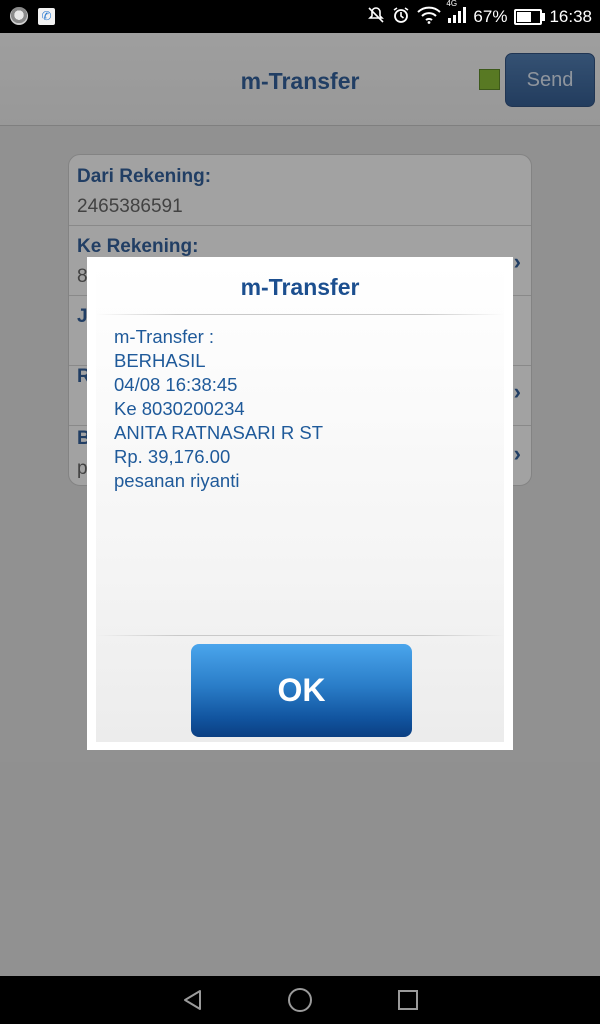  What do you see at coordinates (19, 16) in the screenshot?
I see `app-icon` at bounding box center [19, 16].